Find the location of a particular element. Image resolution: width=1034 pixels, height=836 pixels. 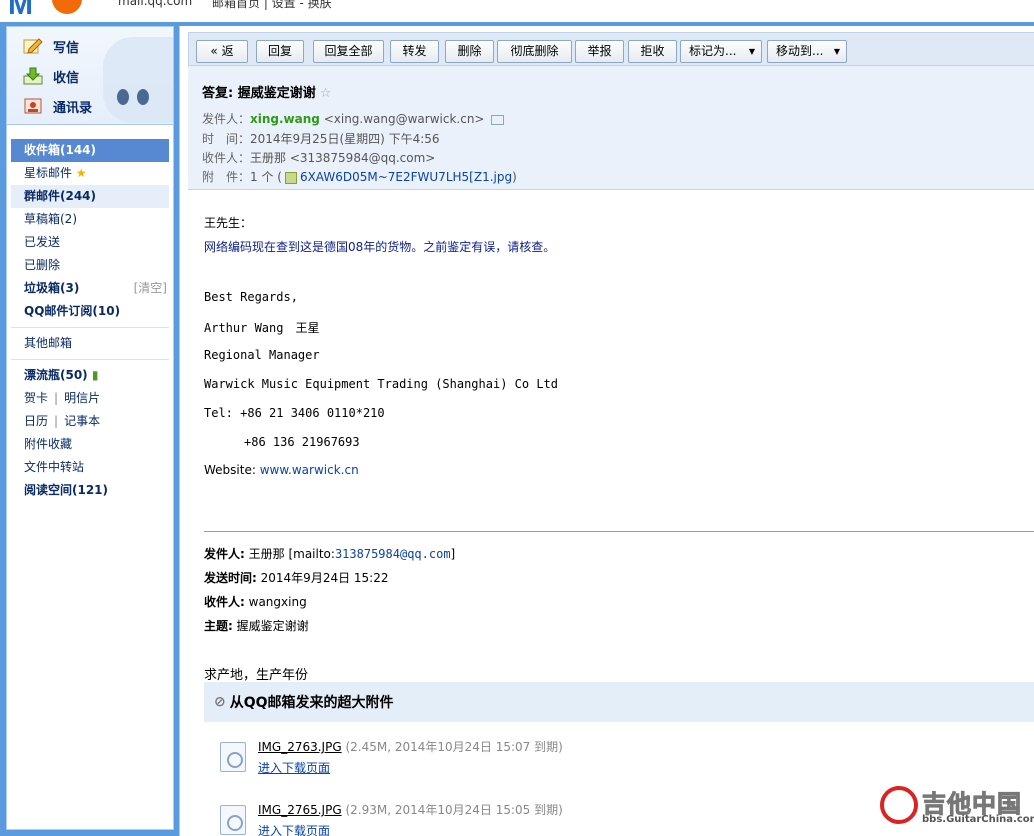

mail-time: 2014年9月25日(星期四) 下午4:56 is located at coordinates (345, 139).